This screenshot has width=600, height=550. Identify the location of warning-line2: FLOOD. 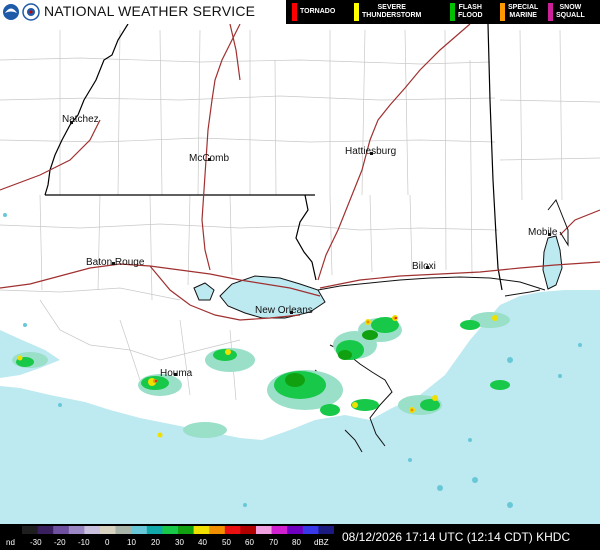
(470, 15).